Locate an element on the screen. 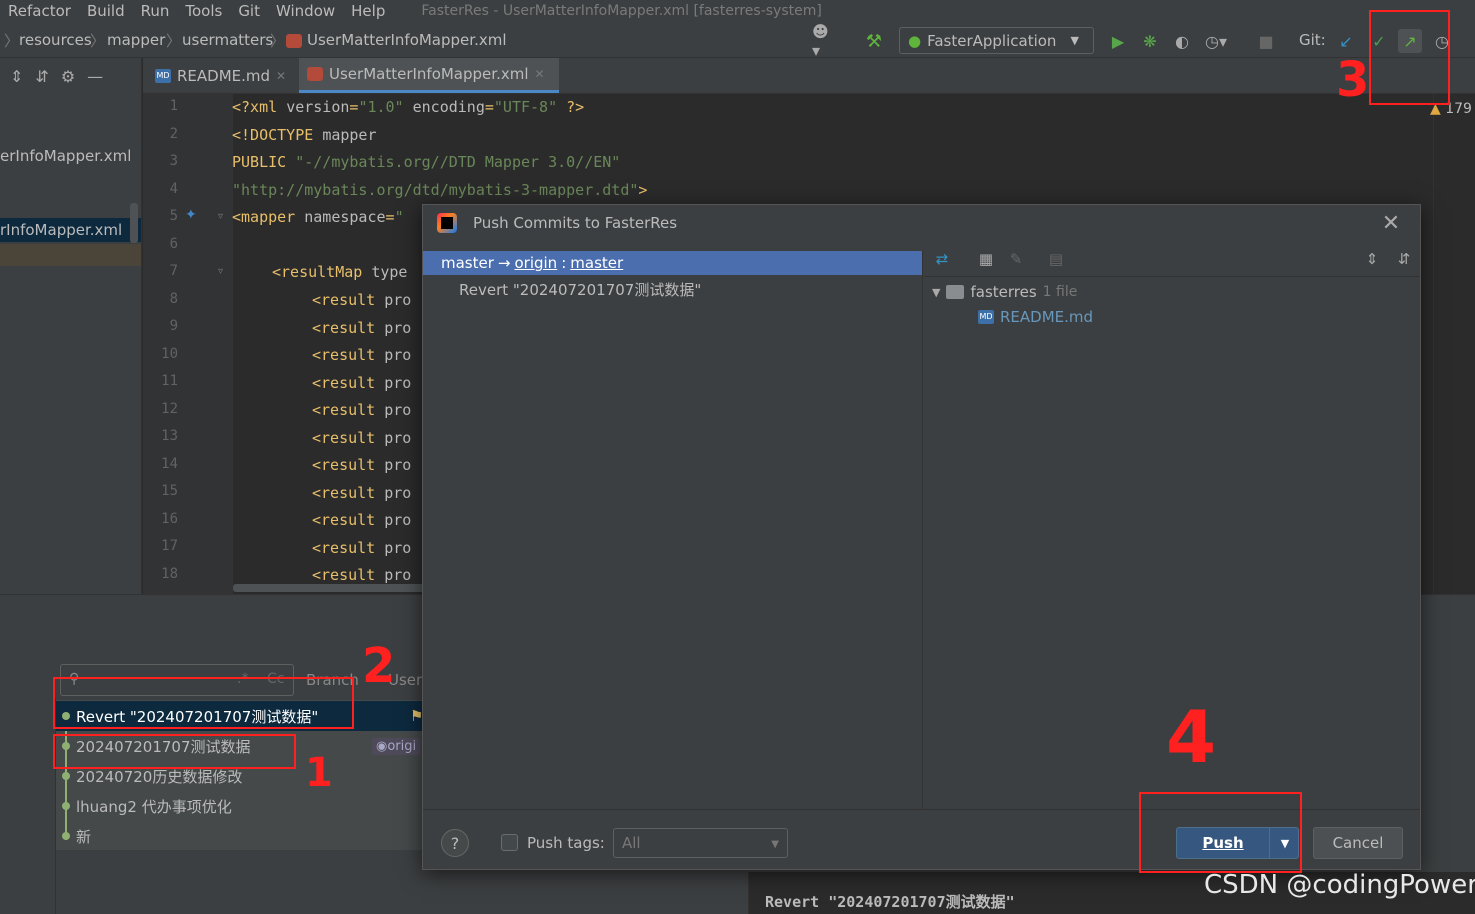 The image size is (1475, 914). watermark: CSDN @codingPower is located at coordinates (1339, 885).